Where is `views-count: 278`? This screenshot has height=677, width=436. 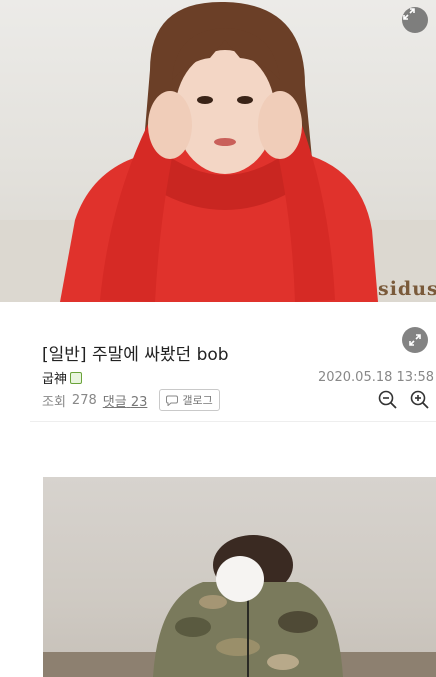
views-count: 278 is located at coordinates (84, 400).